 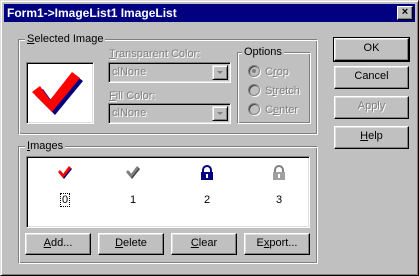 What do you see at coordinates (263, 52) in the screenshot?
I see `options-group-label: Options` at bounding box center [263, 52].